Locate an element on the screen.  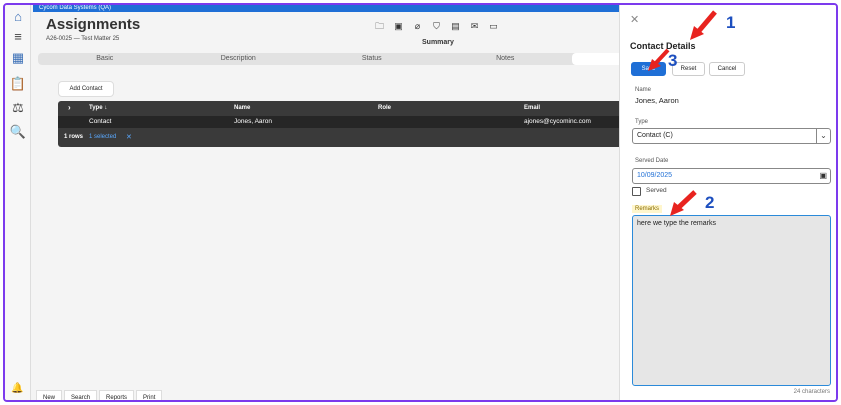
column-header-email: Email is located at coordinates (532, 108).